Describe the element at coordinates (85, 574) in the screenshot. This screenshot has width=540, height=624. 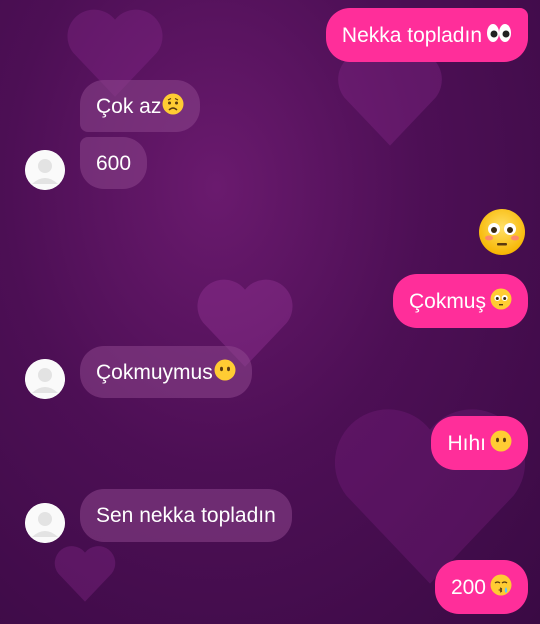
I see `background-heart-icon` at that location.